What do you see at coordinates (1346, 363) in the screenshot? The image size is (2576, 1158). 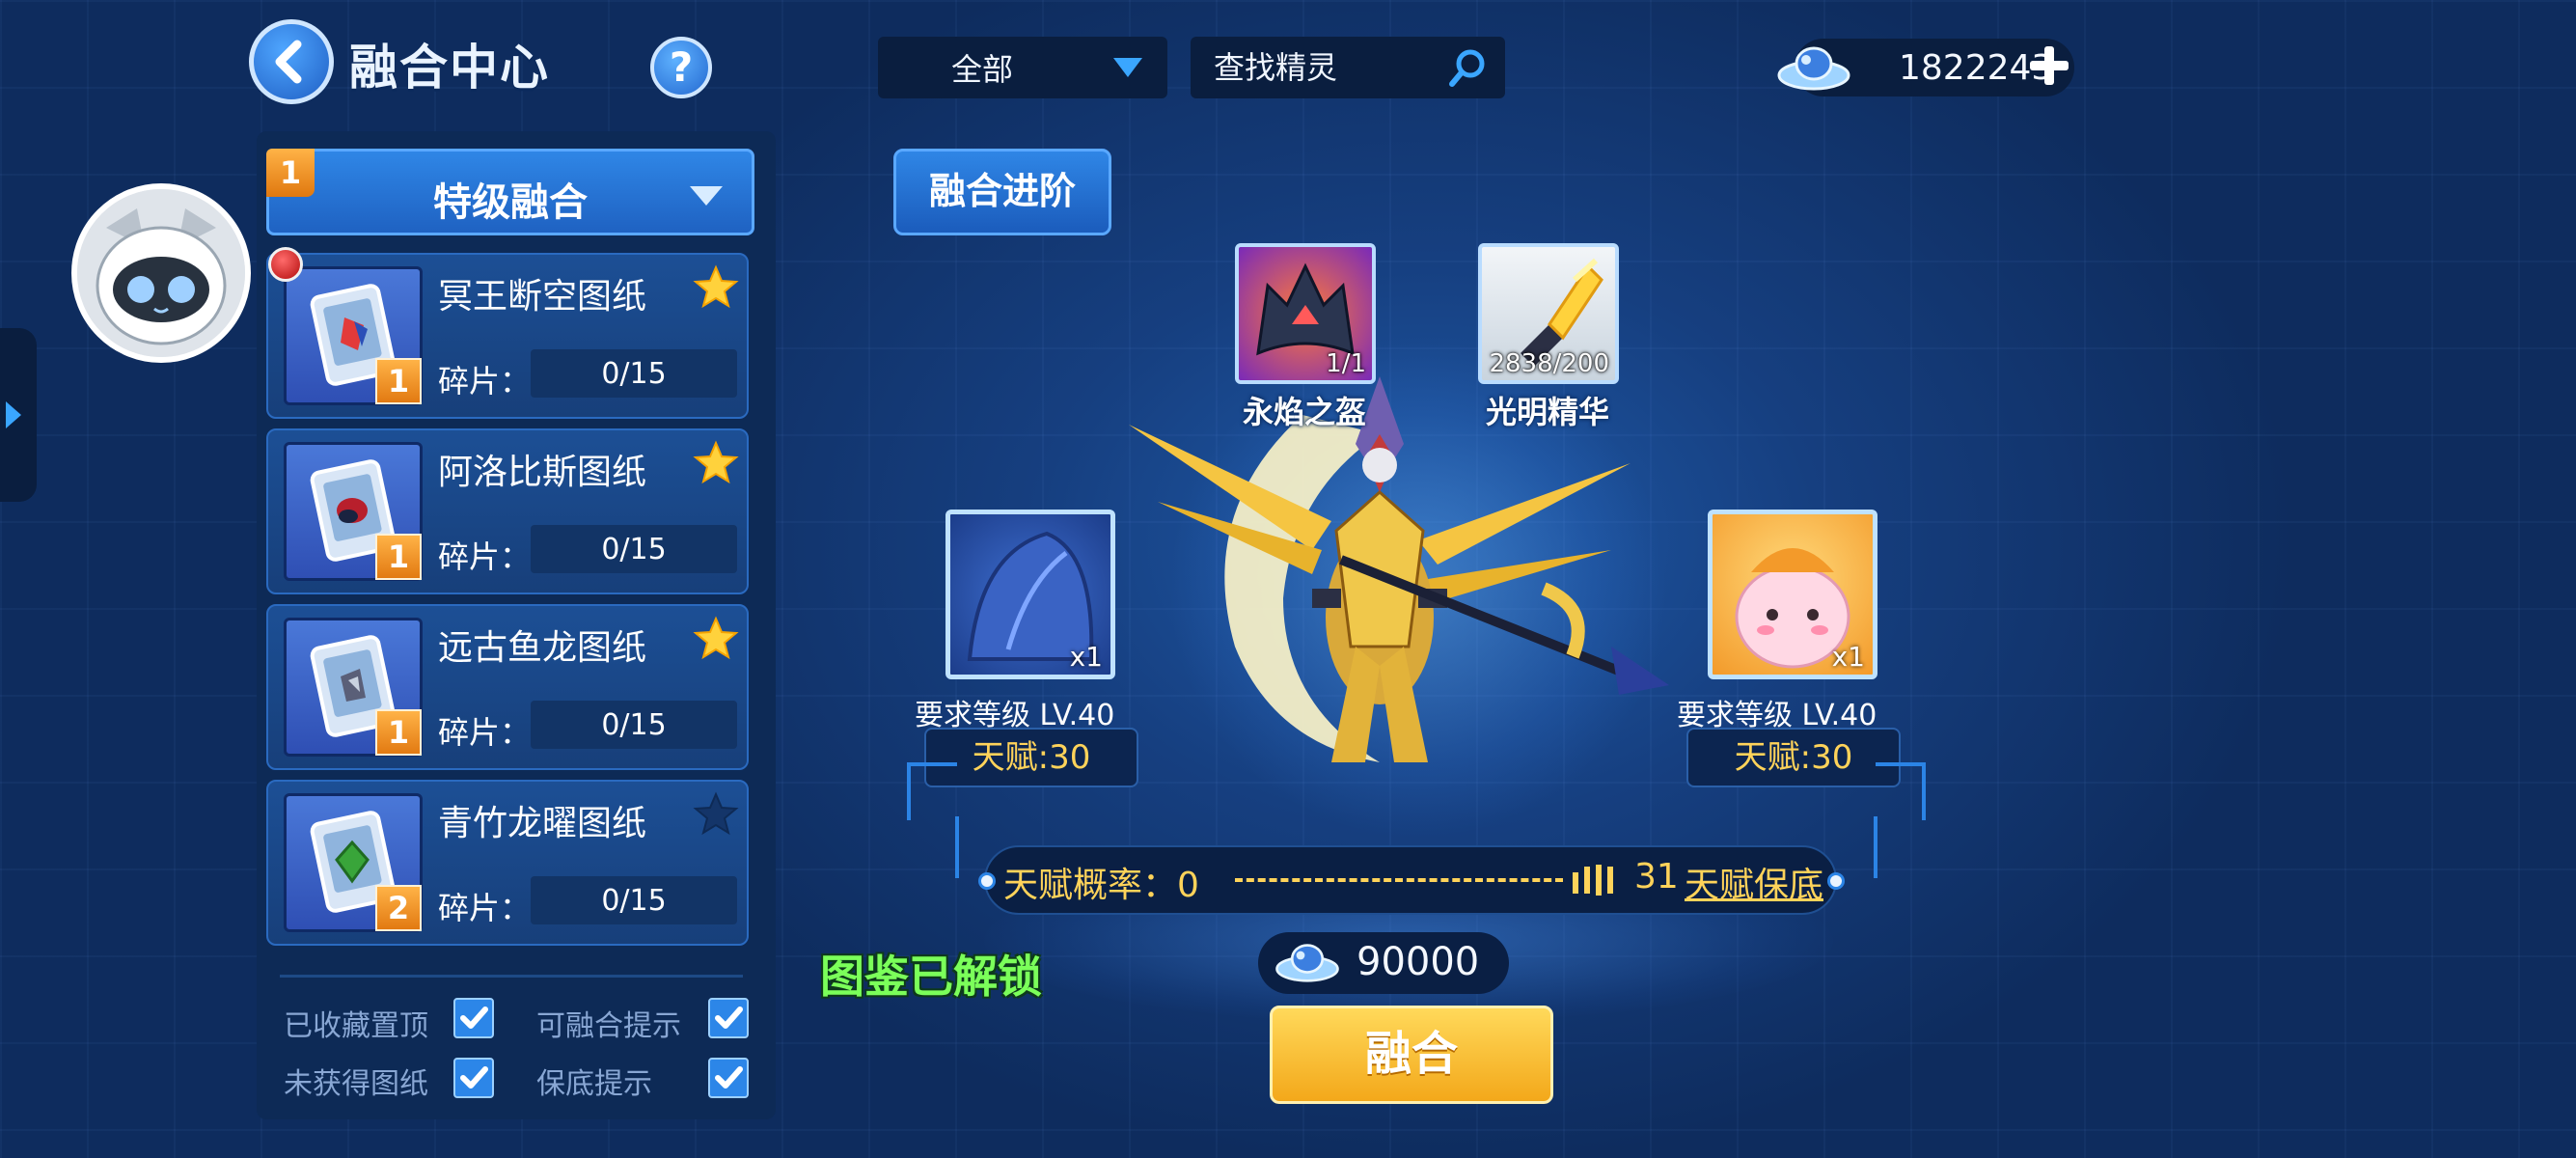 I see `material-count: 1/1` at bounding box center [1346, 363].